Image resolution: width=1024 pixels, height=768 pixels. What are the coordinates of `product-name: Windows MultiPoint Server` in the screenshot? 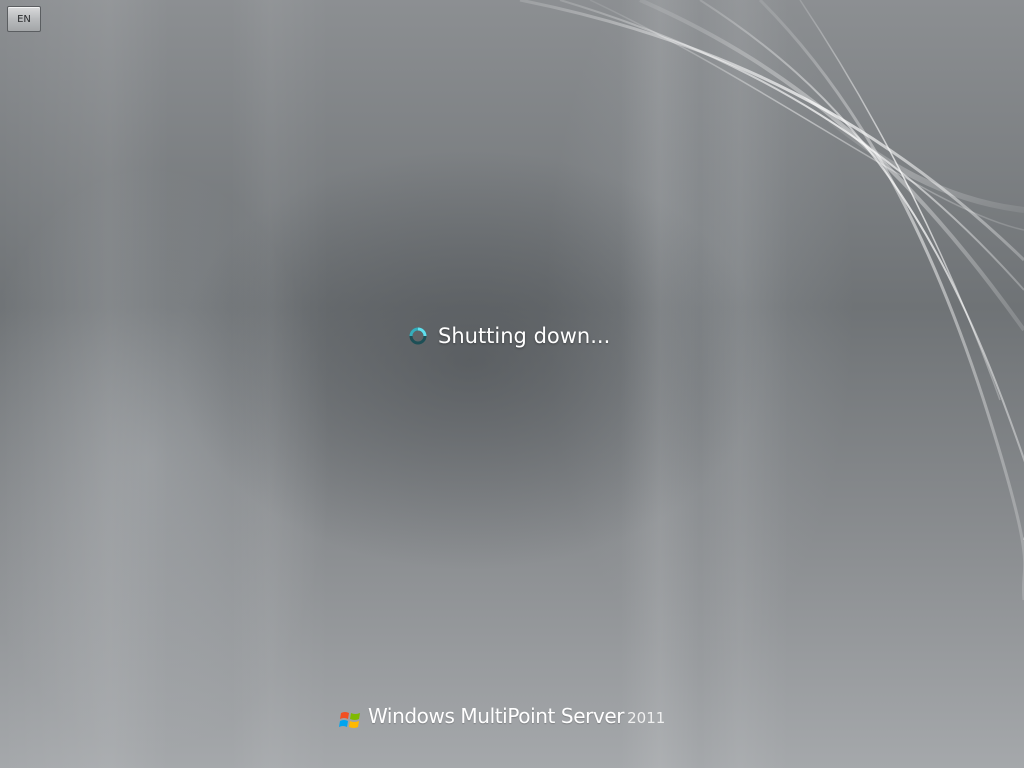 It's located at (496, 716).